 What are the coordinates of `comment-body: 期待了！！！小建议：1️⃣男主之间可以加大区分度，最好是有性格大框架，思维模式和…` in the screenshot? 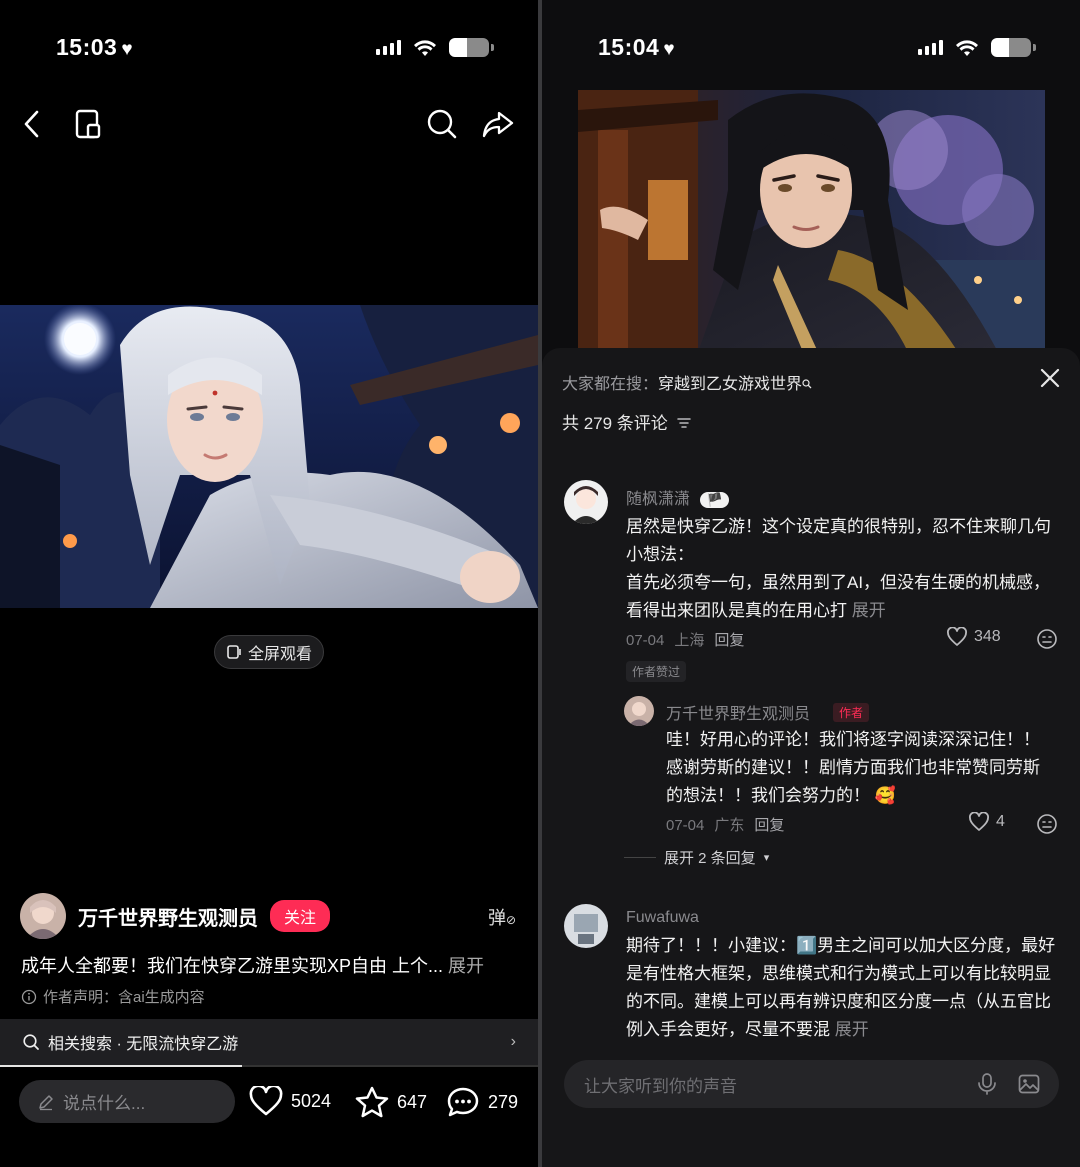 It's located at (841, 988).